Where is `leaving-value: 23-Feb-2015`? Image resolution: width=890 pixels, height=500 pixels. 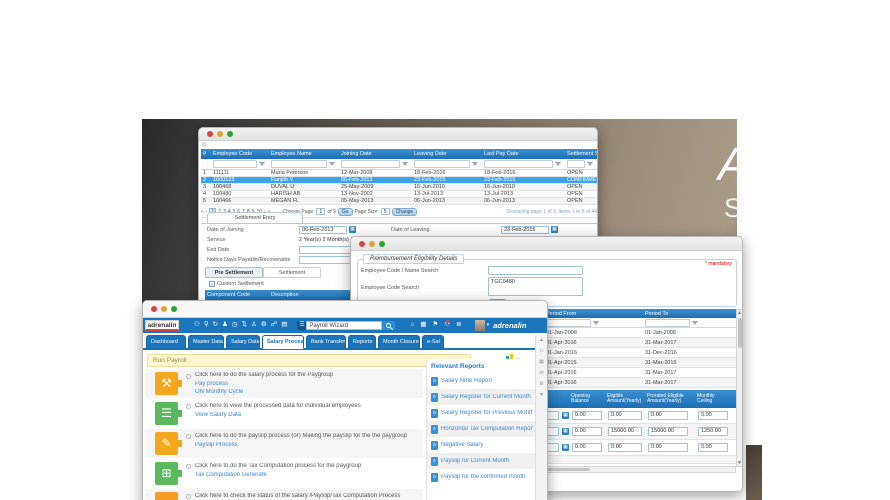 leaving-value: 23-Feb-2015 is located at coordinates (525, 230).